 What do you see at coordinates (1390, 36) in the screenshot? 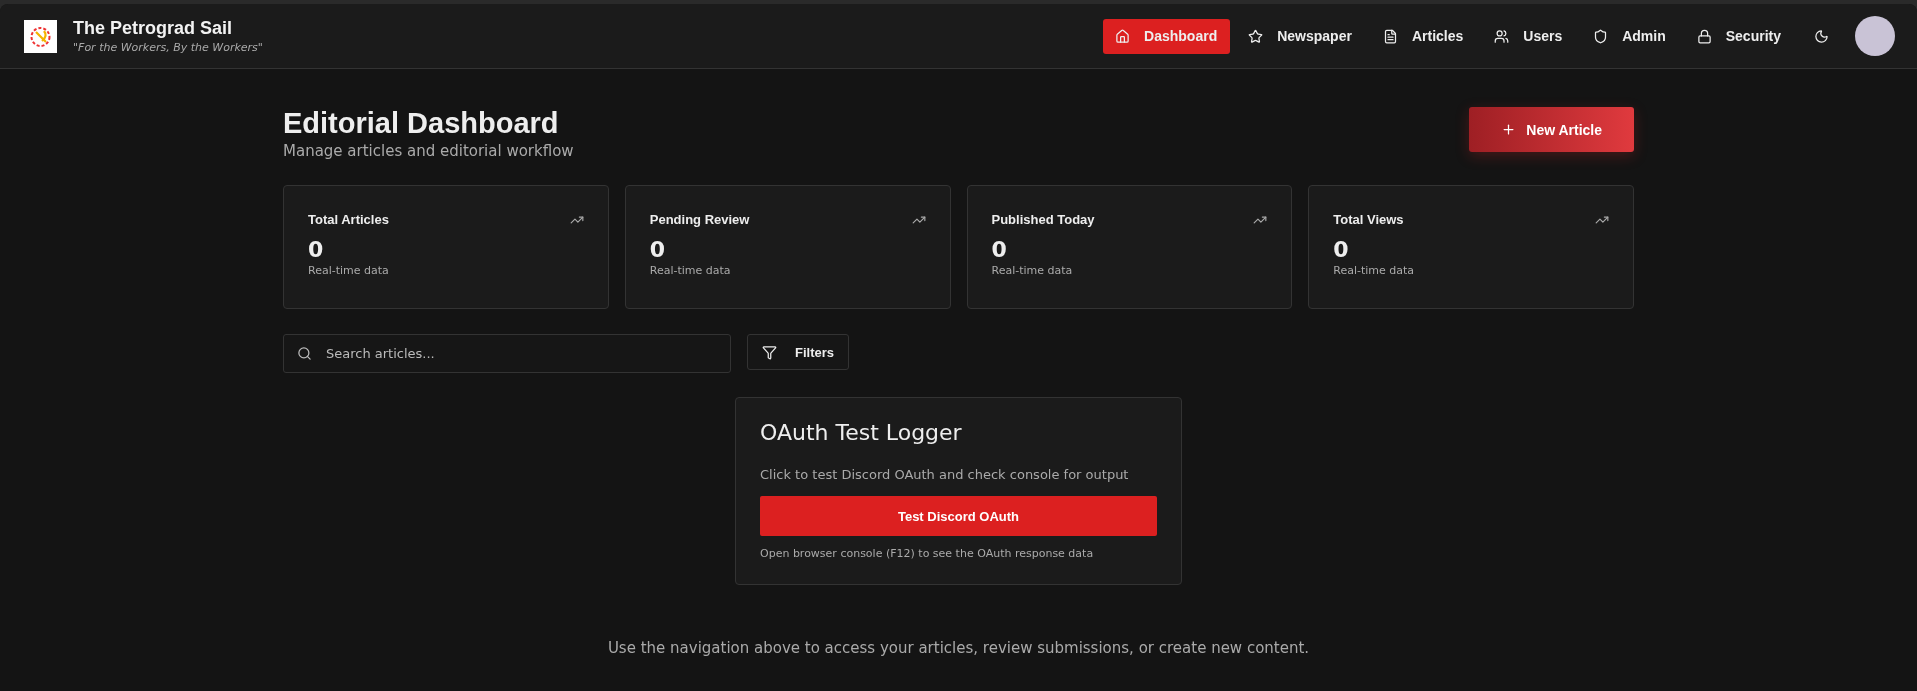
I see `document-icon` at bounding box center [1390, 36].